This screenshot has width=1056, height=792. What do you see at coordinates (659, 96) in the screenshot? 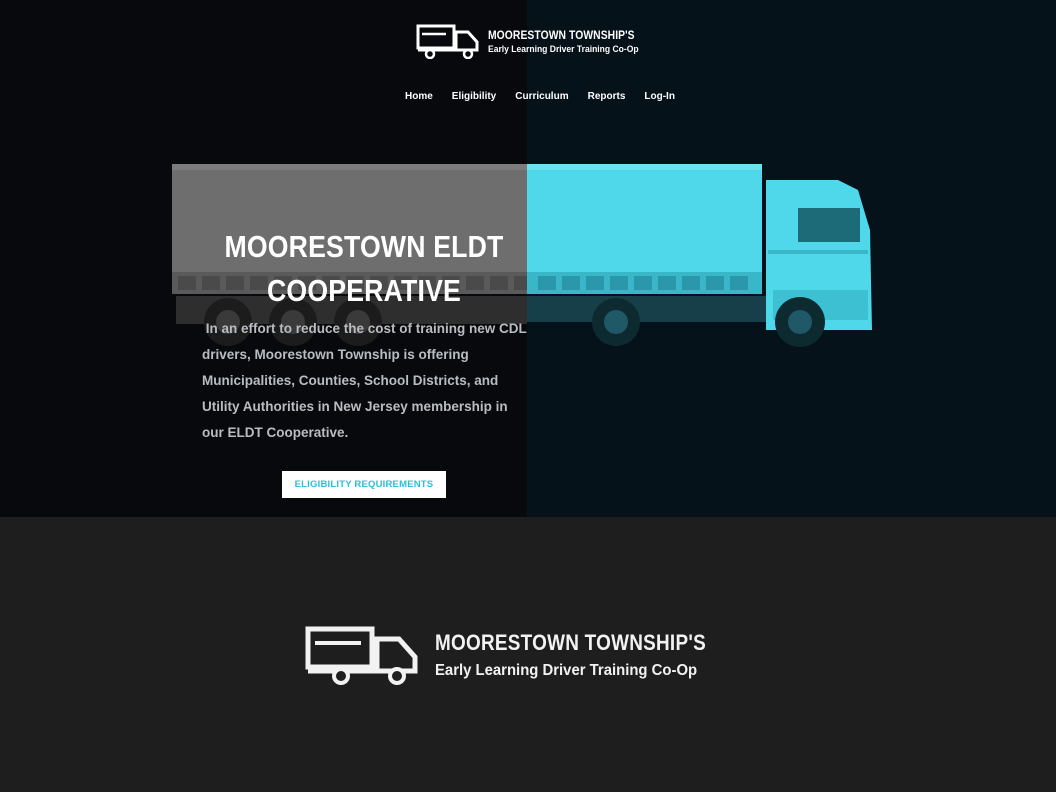
I see `nav-log-in: Log-In` at bounding box center [659, 96].